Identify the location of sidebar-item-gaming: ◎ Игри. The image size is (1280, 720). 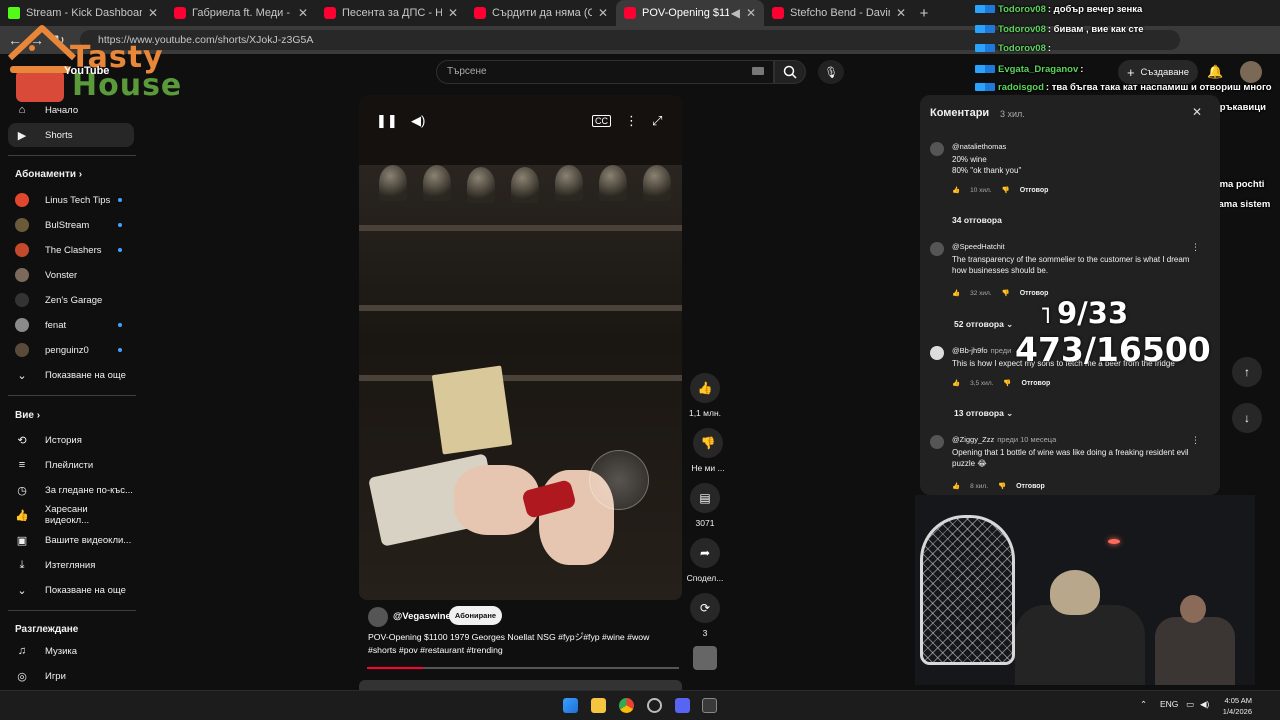
(71, 676).